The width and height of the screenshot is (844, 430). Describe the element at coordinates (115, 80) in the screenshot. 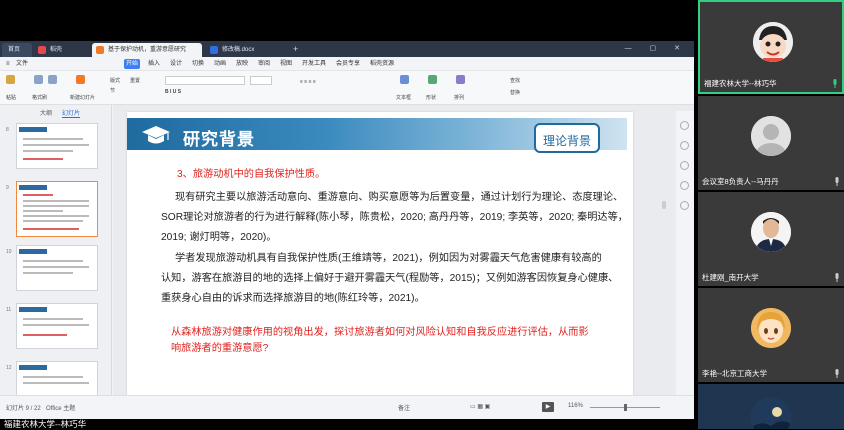

I see `layout-button: 版式` at that location.